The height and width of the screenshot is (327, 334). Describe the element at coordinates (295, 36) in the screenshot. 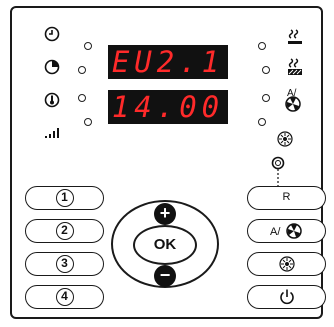

I see `heating-icon` at that location.